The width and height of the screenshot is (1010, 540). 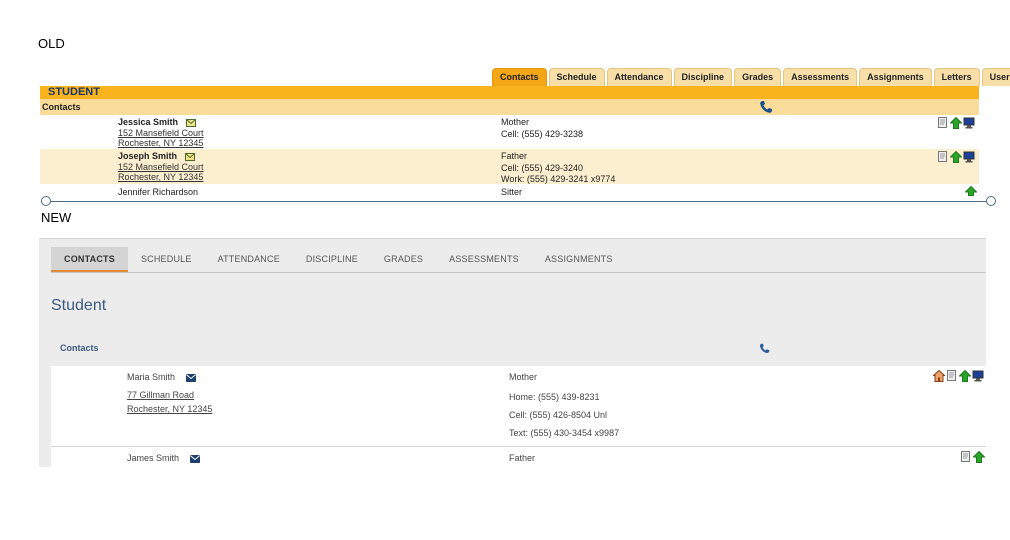 I want to click on old-contact-name: Joseph Smith, so click(x=148, y=156).